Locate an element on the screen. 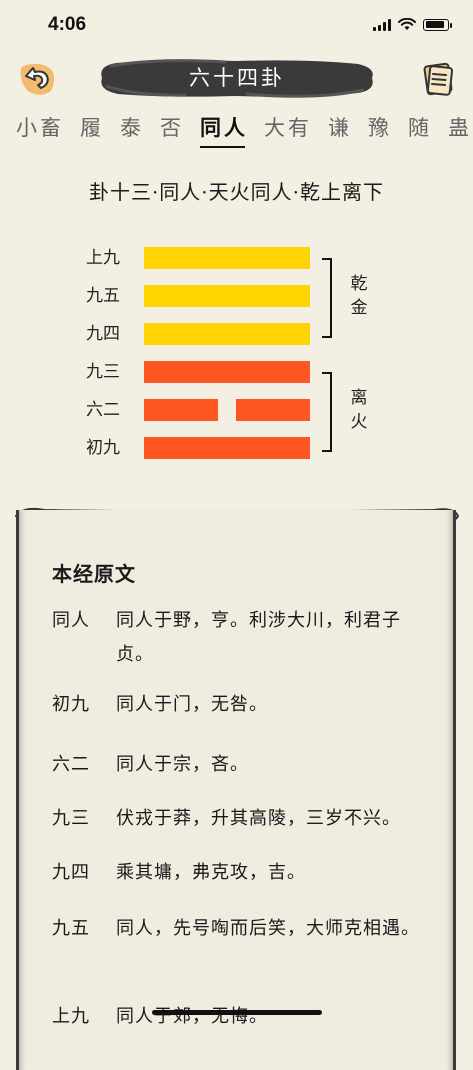 This screenshot has height=1070, width=473. entry-text: 乘其墉，弗克攻，吉。 is located at coordinates (211, 872).